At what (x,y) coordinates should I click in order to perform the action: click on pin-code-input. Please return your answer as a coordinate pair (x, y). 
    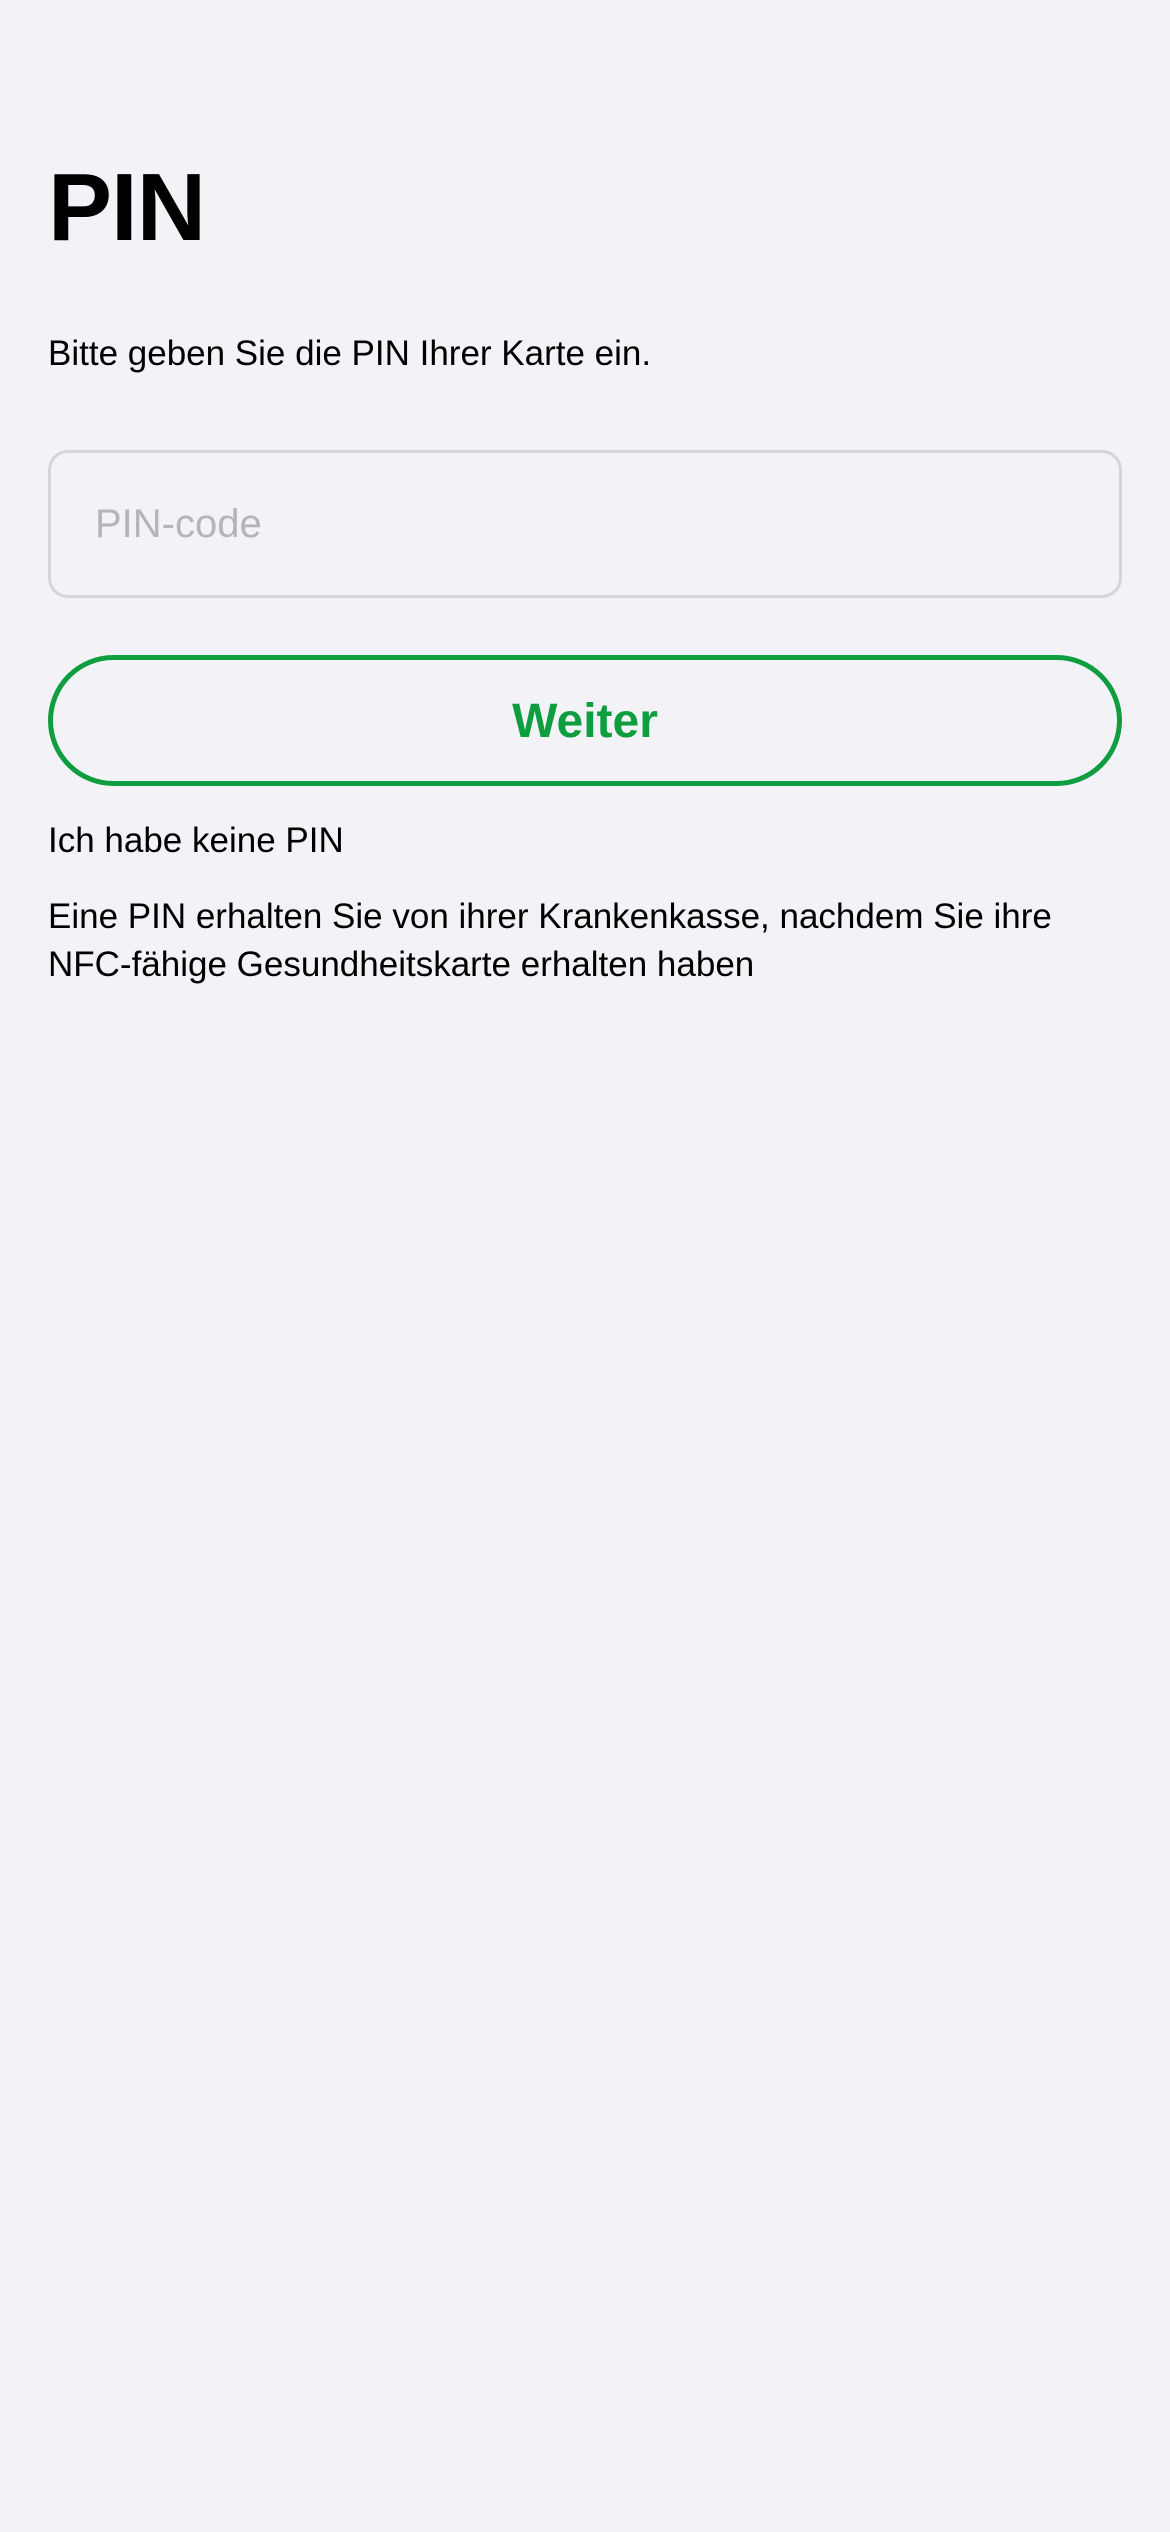
    Looking at the image, I should click on (585, 524).